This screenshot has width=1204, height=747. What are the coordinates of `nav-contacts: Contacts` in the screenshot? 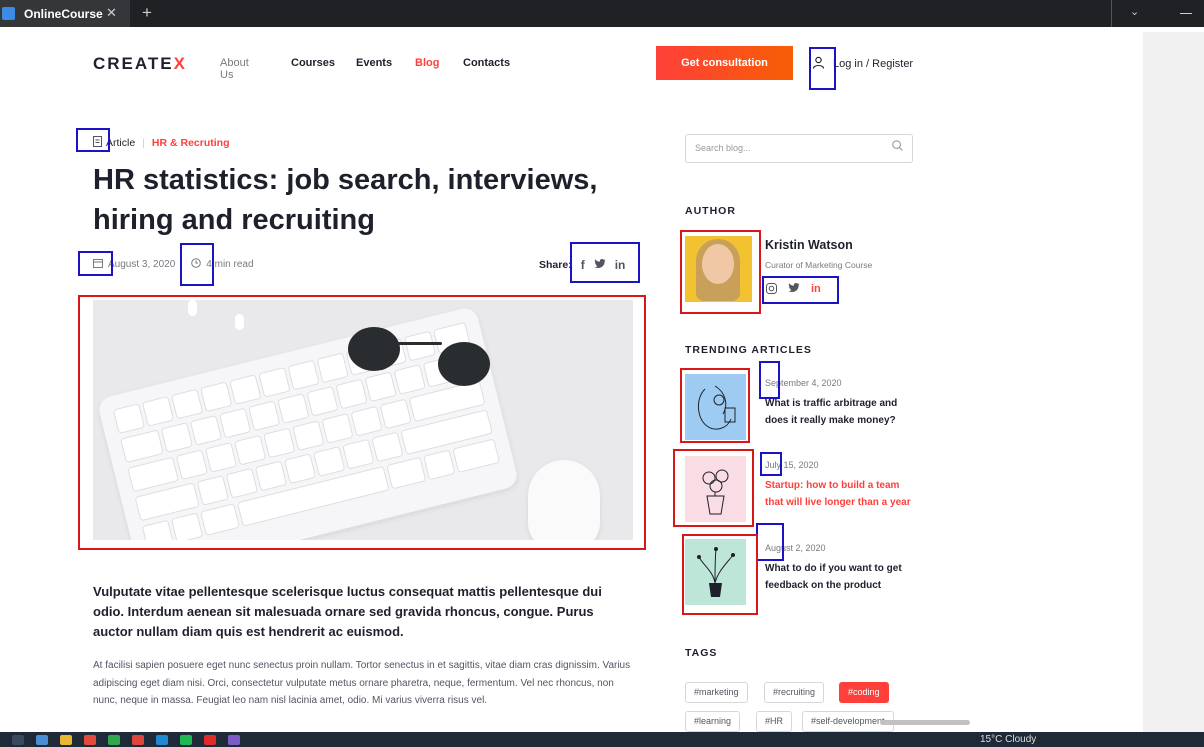 It's located at (486, 63).